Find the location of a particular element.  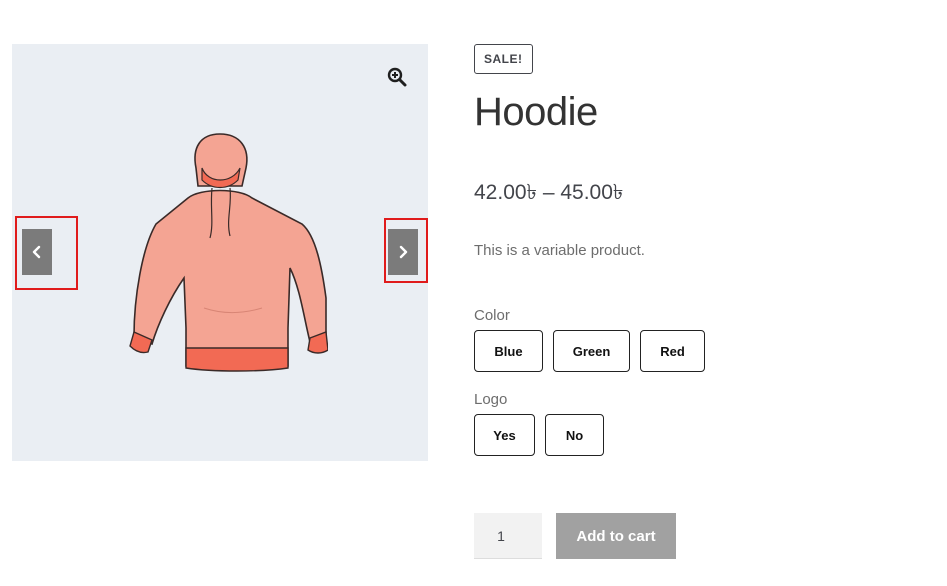

magnifier-plus-icon is located at coordinates (397, 77).